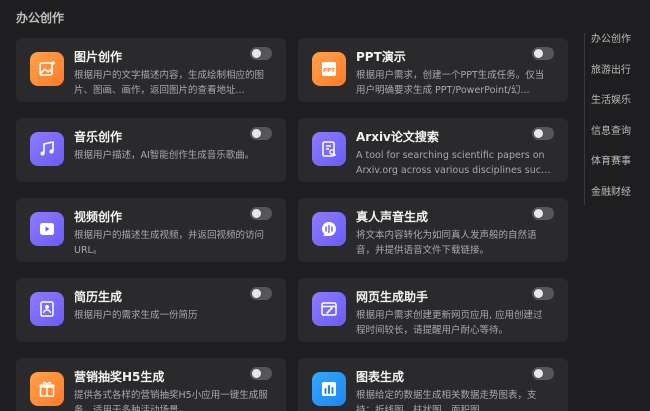 The height and width of the screenshot is (411, 650). What do you see at coordinates (164, 155) in the screenshot?
I see `card-desc: 根据用户描述，AI智能创作生成音乐歌曲。` at bounding box center [164, 155].